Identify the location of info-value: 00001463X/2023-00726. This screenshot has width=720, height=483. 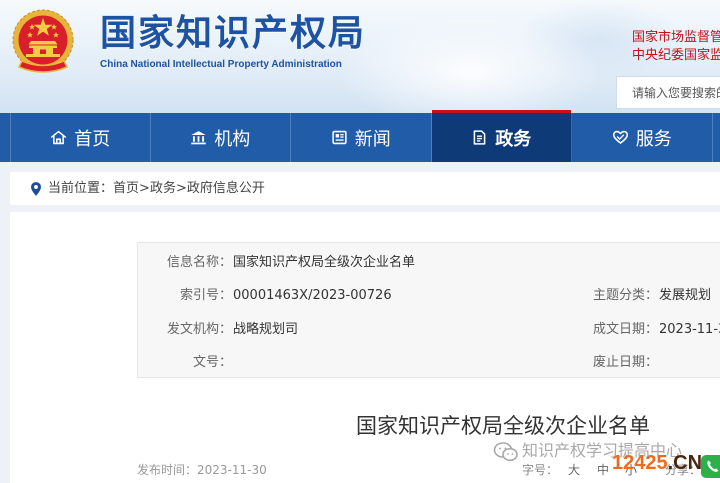
(312, 296).